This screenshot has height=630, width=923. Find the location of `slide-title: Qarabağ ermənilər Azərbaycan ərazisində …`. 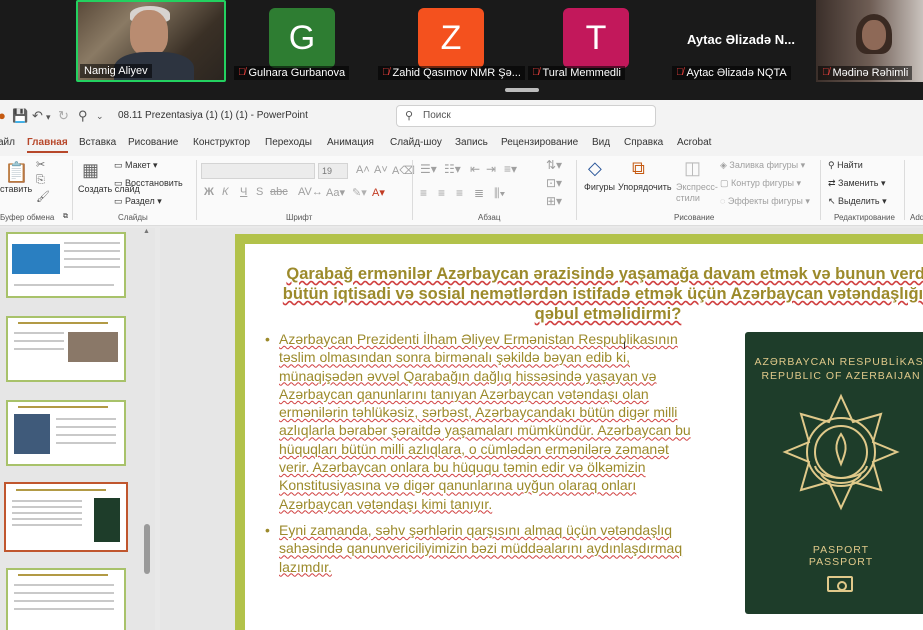

slide-title: Qarabağ ermənilər Azərbaycan ərazisində … is located at coordinates (593, 294).